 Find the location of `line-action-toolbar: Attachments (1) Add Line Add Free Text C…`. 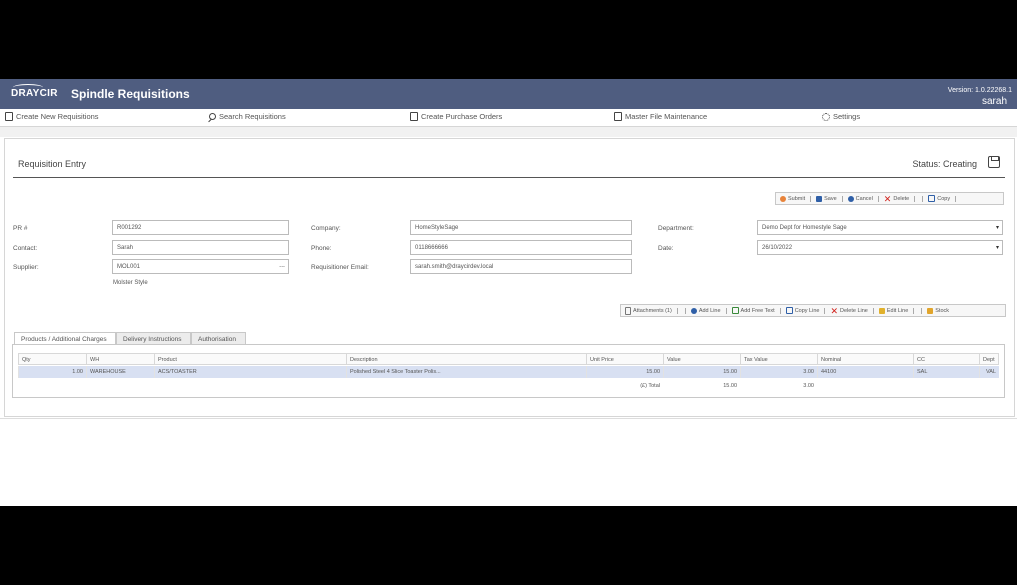

line-action-toolbar: Attachments (1) Add Line Add Free Text C… is located at coordinates (813, 310).